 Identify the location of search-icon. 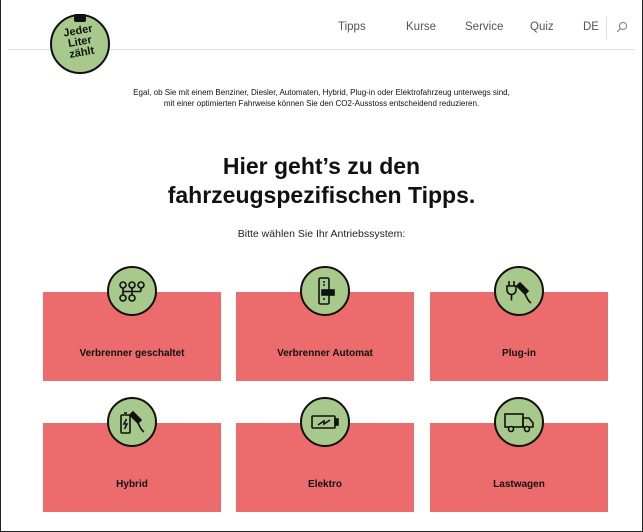
(622, 27).